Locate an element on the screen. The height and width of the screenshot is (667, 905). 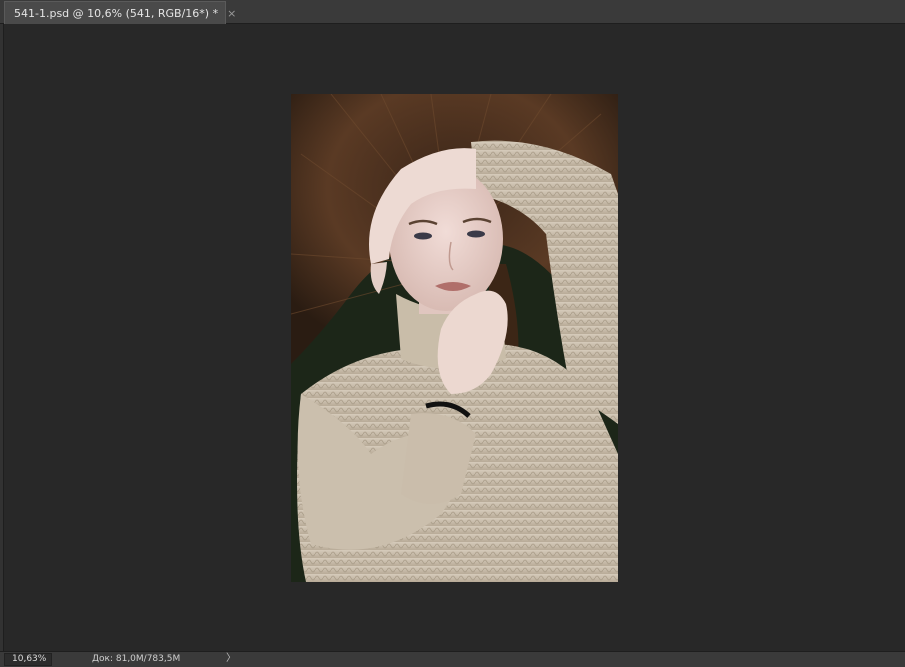
zoom-level-input: 10,63% is located at coordinates (28, 659).